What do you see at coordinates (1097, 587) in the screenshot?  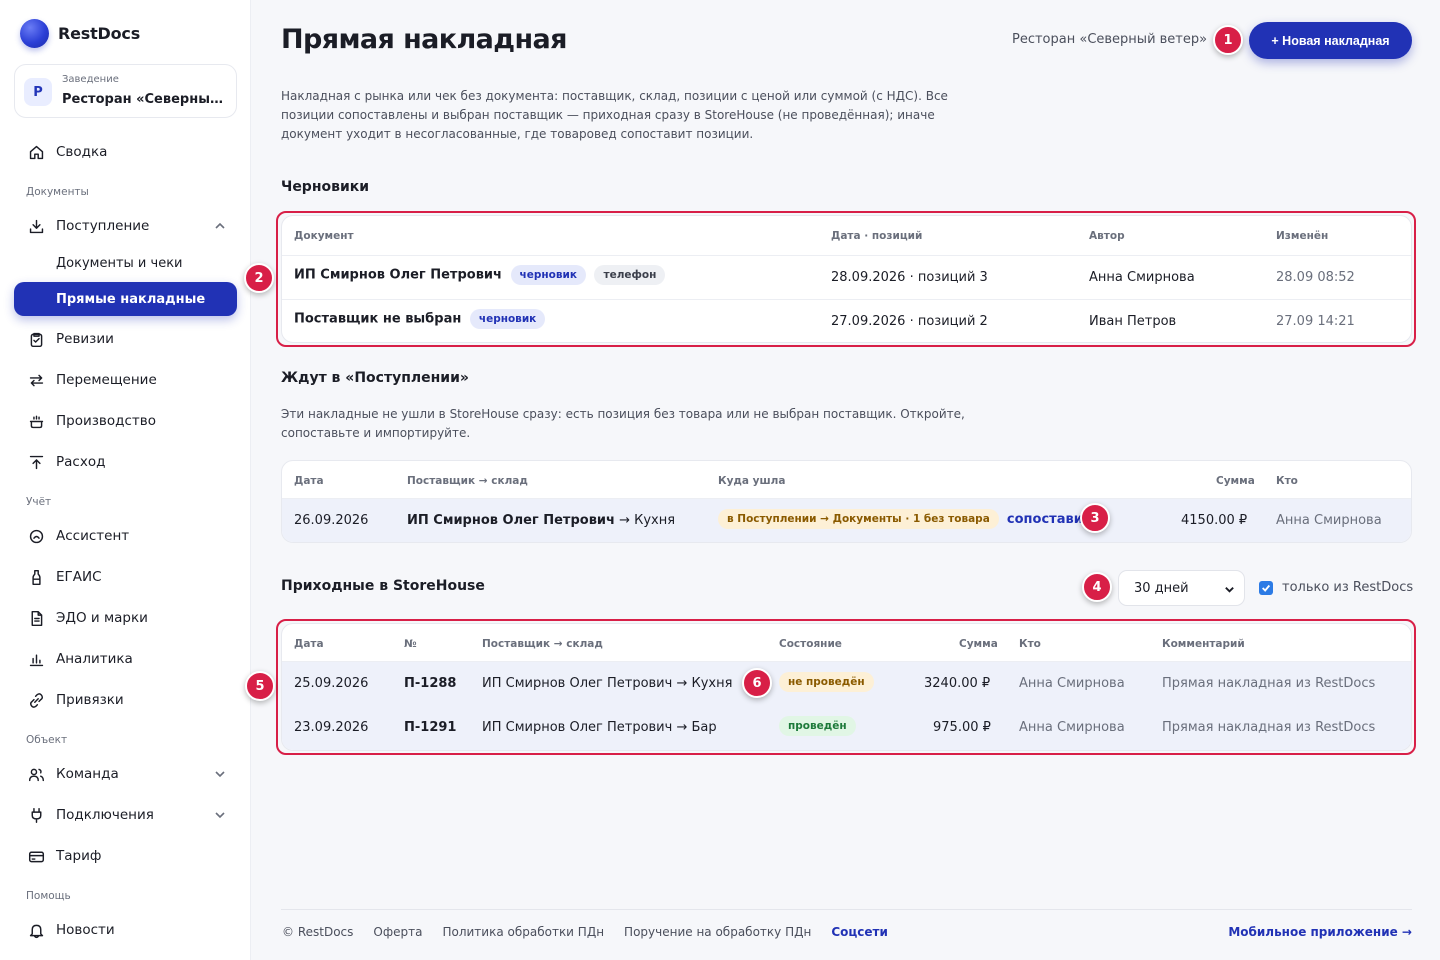 I see `annotation-marker: 4` at bounding box center [1097, 587].